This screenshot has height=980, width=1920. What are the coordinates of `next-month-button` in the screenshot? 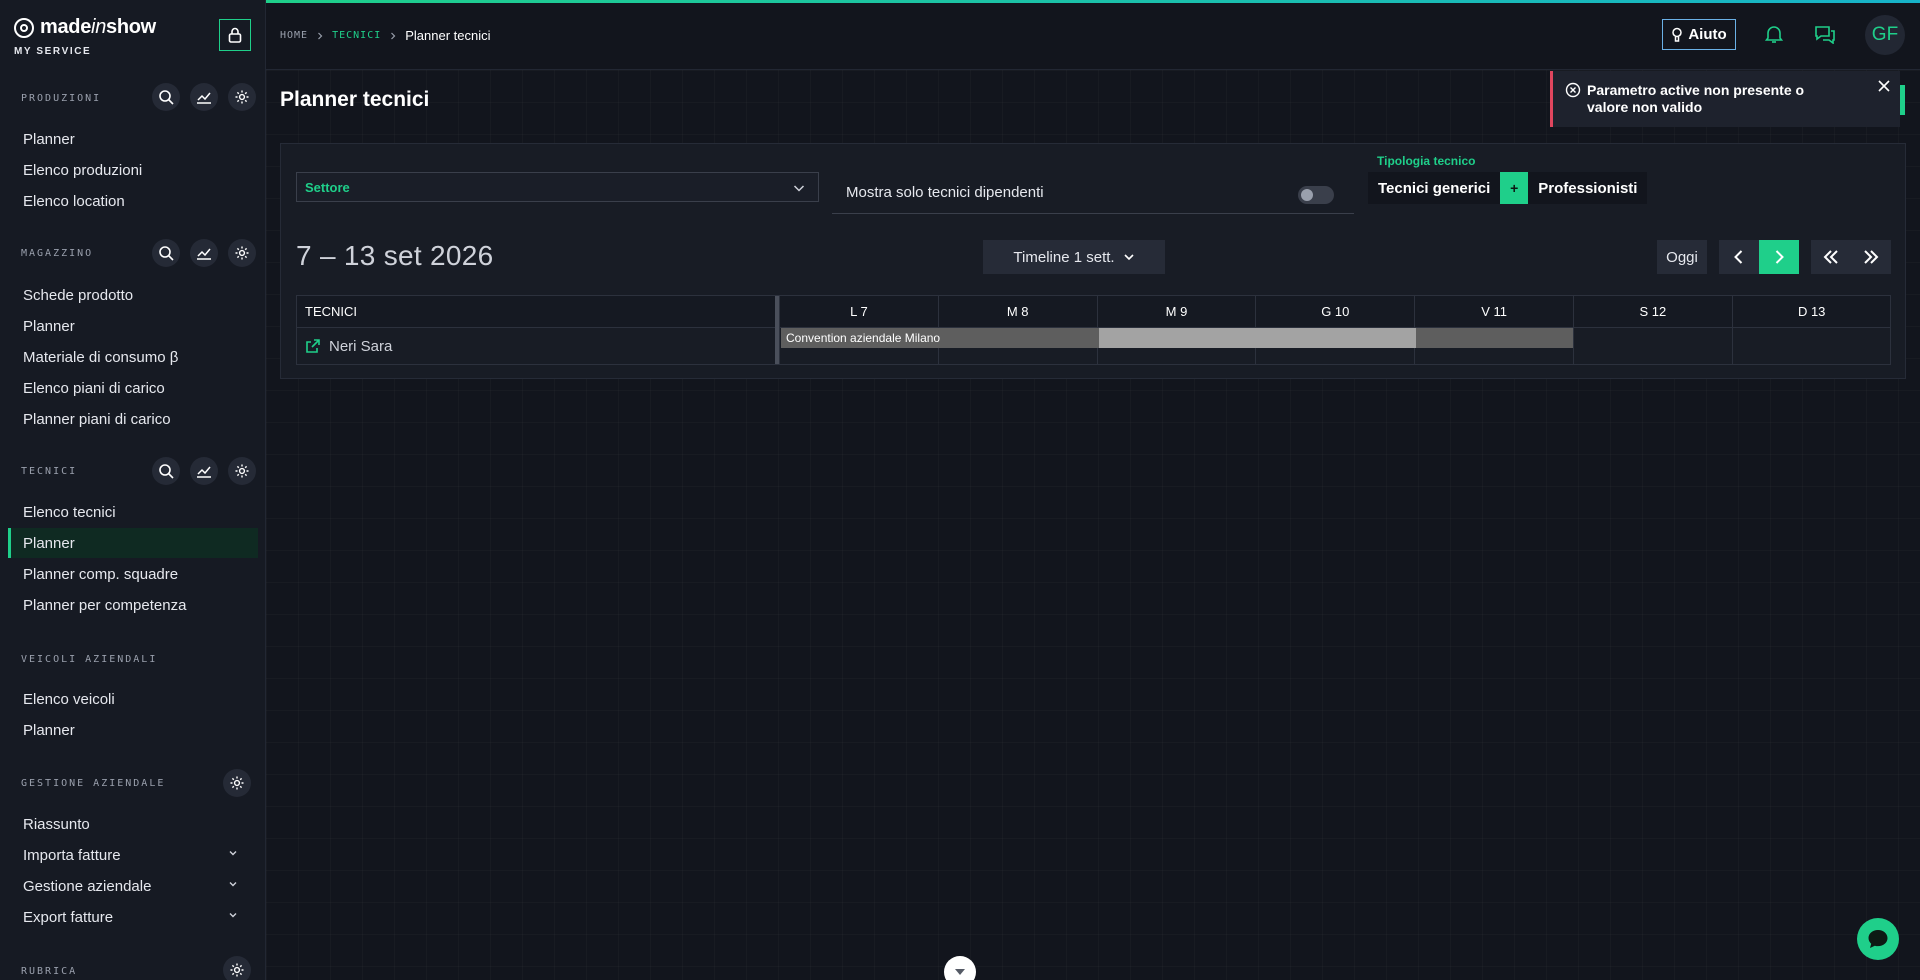 It's located at (1871, 257).